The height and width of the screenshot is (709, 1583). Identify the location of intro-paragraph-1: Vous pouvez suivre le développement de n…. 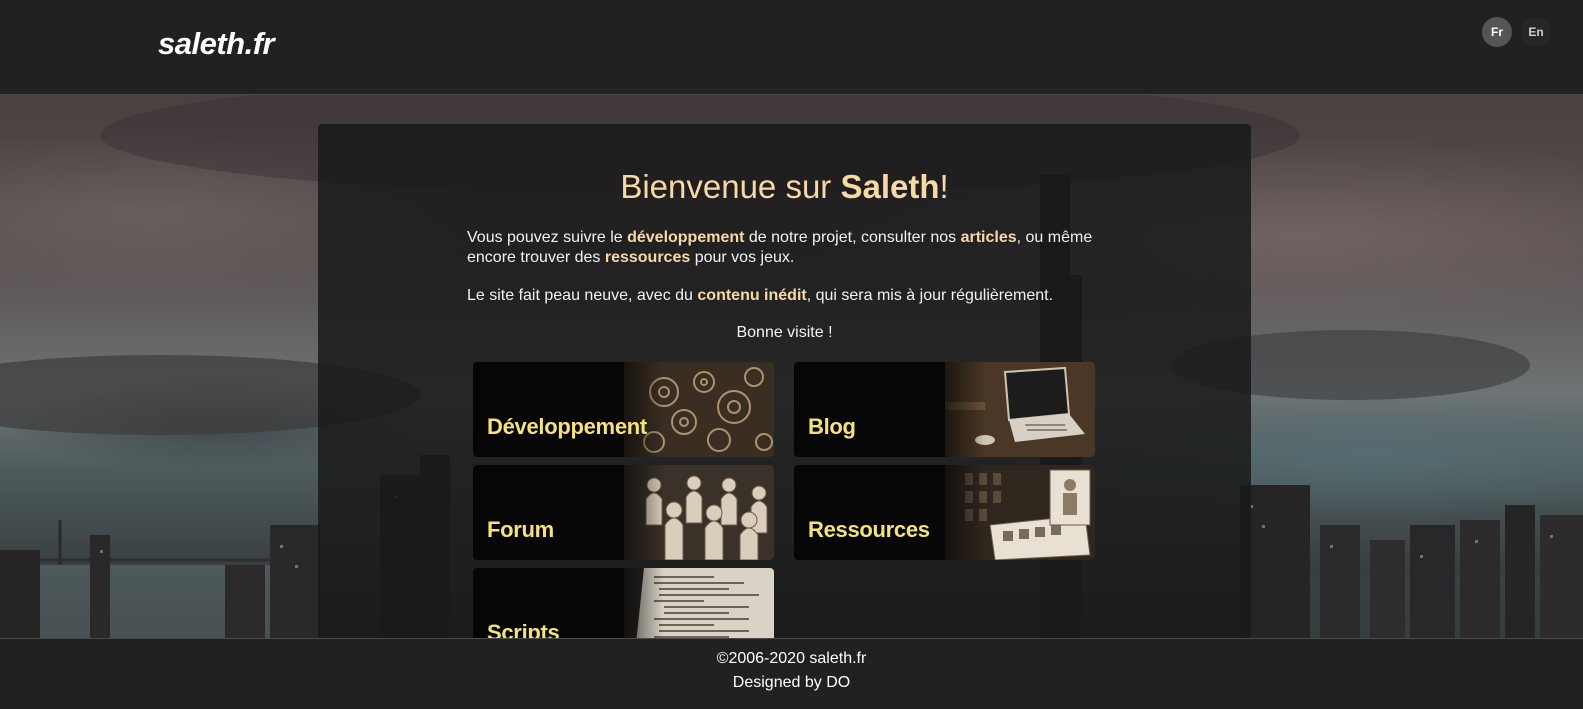
(780, 247).